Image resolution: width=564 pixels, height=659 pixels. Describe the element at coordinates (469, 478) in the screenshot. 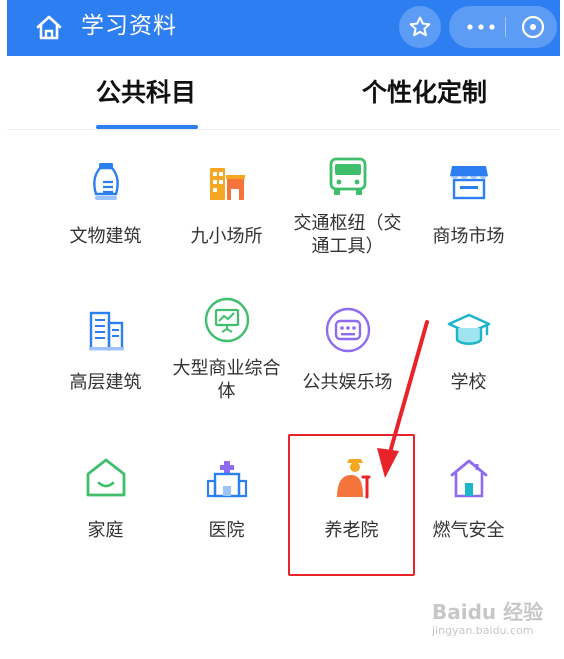

I see `gas-house-icon` at that location.